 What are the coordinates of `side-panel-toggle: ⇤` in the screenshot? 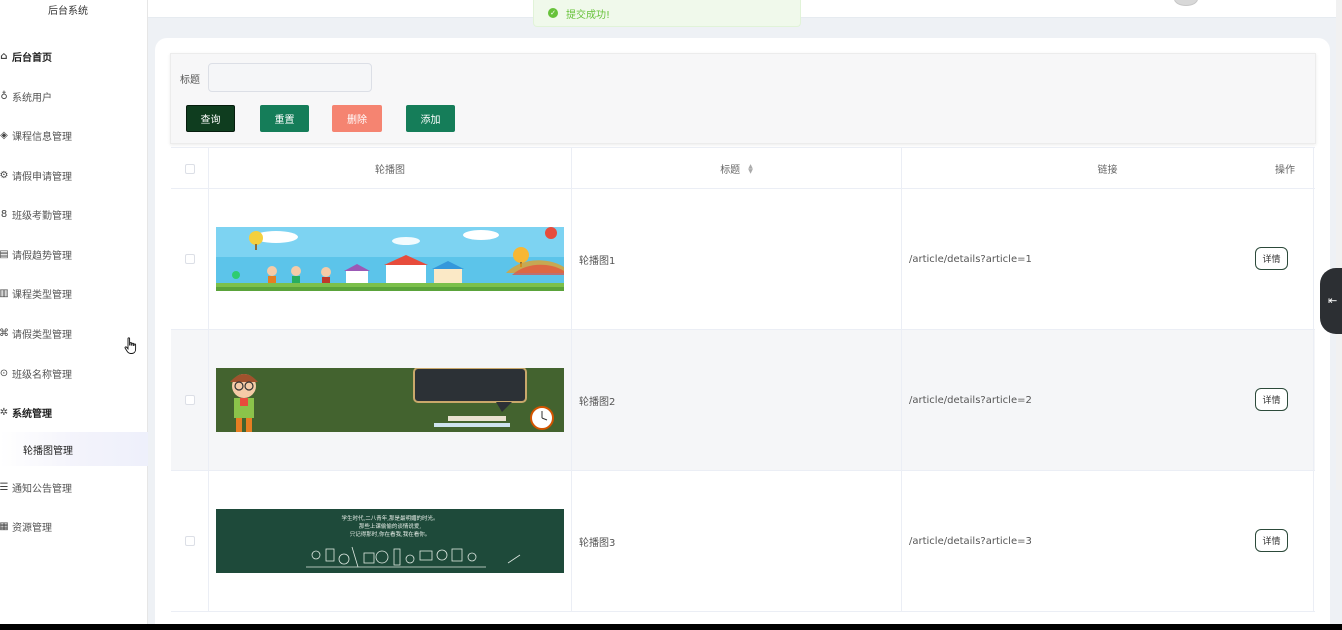 It's located at (1331, 301).